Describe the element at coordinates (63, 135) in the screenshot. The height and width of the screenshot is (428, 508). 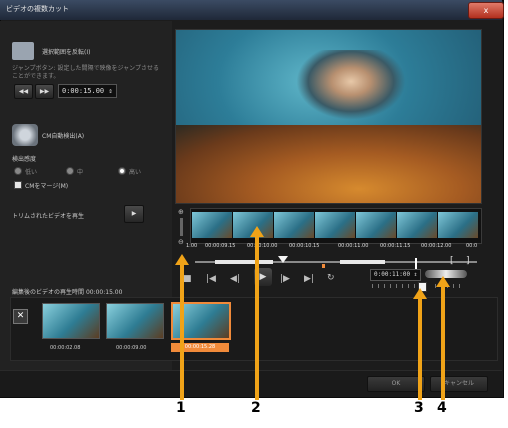
I see `cm-detect-label: CM自動検出(A)` at that location.